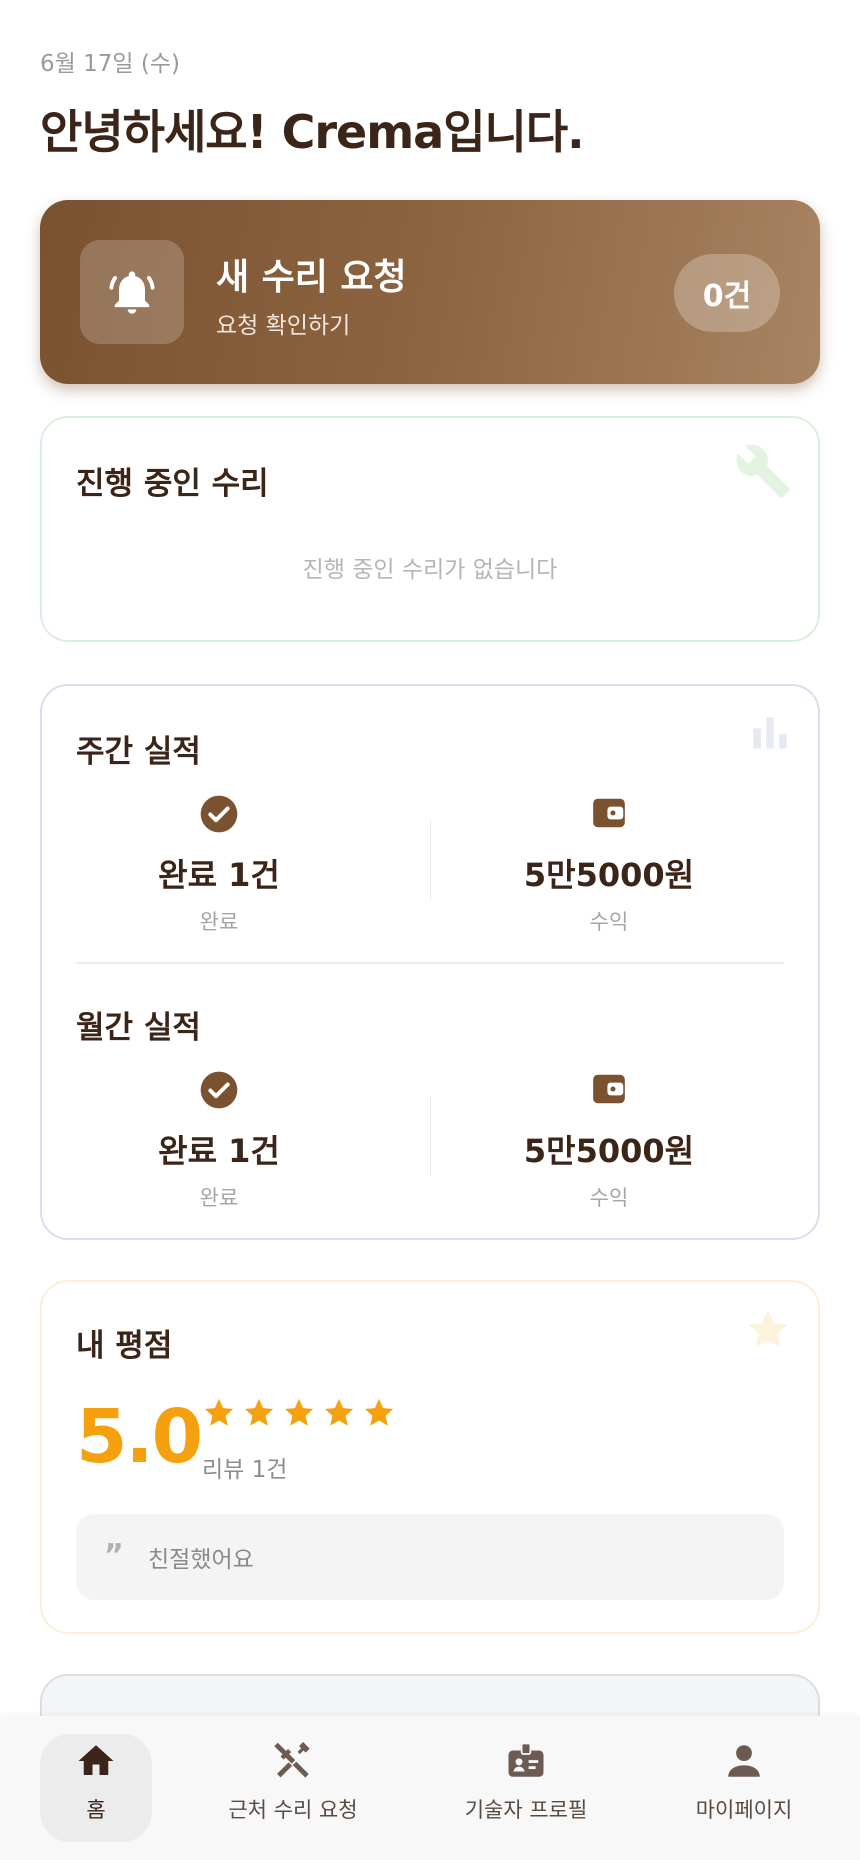 This screenshot has width=860, height=1860. I want to click on monthly-stats-title: 월간 실적, so click(138, 1028).